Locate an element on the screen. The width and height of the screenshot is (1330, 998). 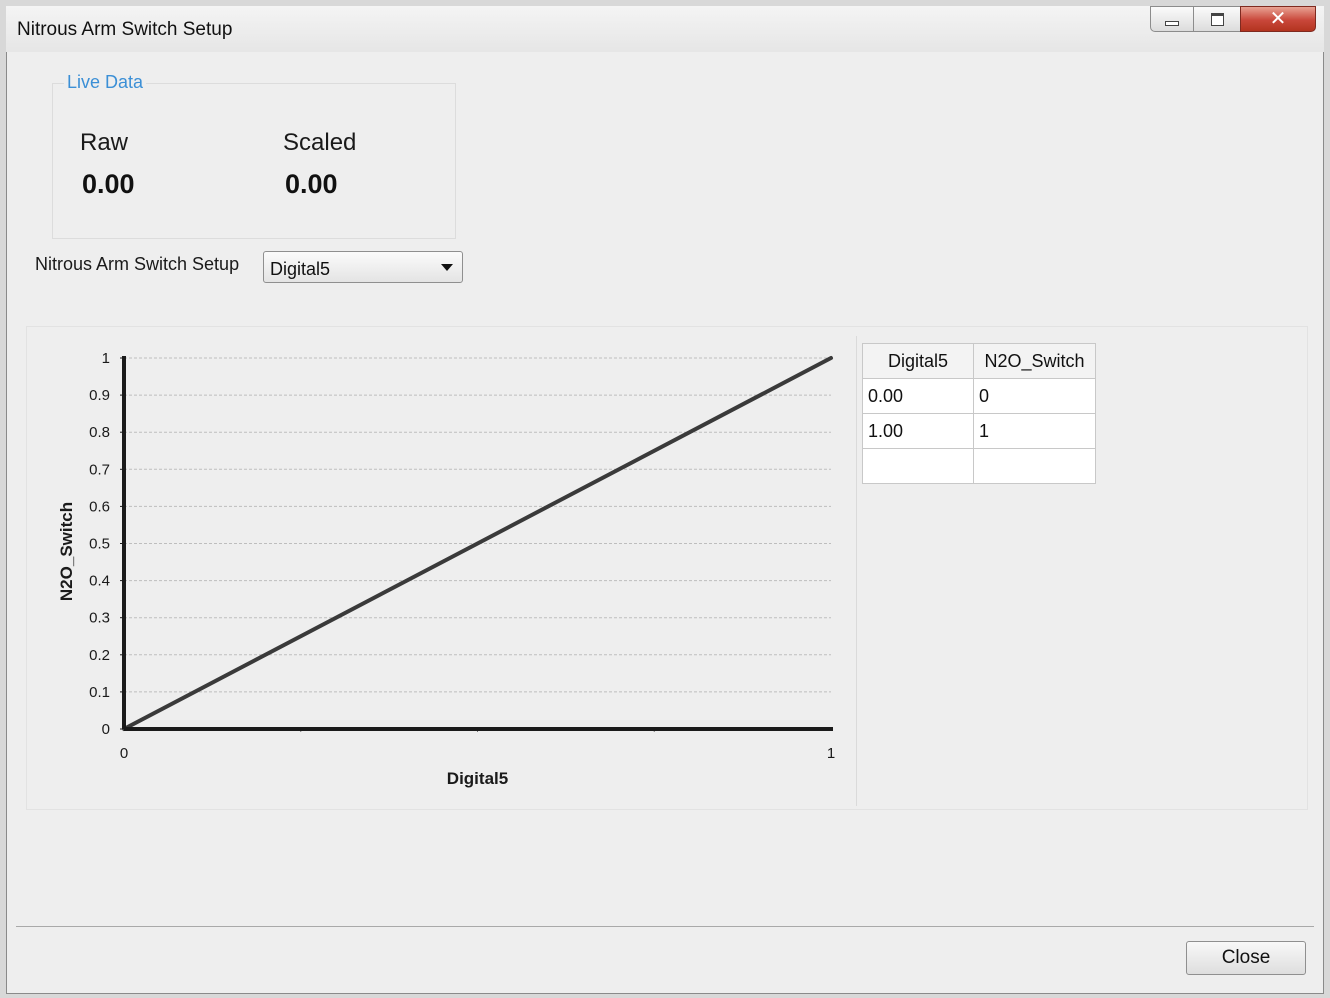
raw-label: Raw is located at coordinates (104, 142).